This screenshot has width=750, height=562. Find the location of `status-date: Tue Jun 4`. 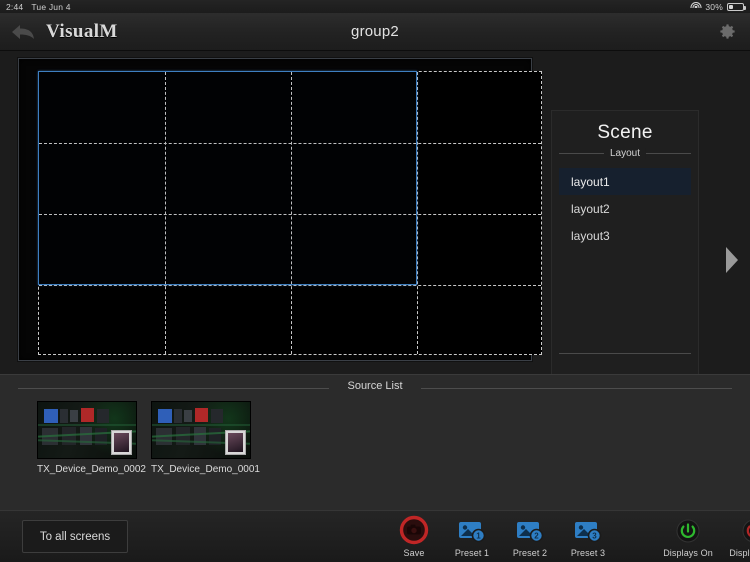

status-date: Tue Jun 4 is located at coordinates (51, 6).